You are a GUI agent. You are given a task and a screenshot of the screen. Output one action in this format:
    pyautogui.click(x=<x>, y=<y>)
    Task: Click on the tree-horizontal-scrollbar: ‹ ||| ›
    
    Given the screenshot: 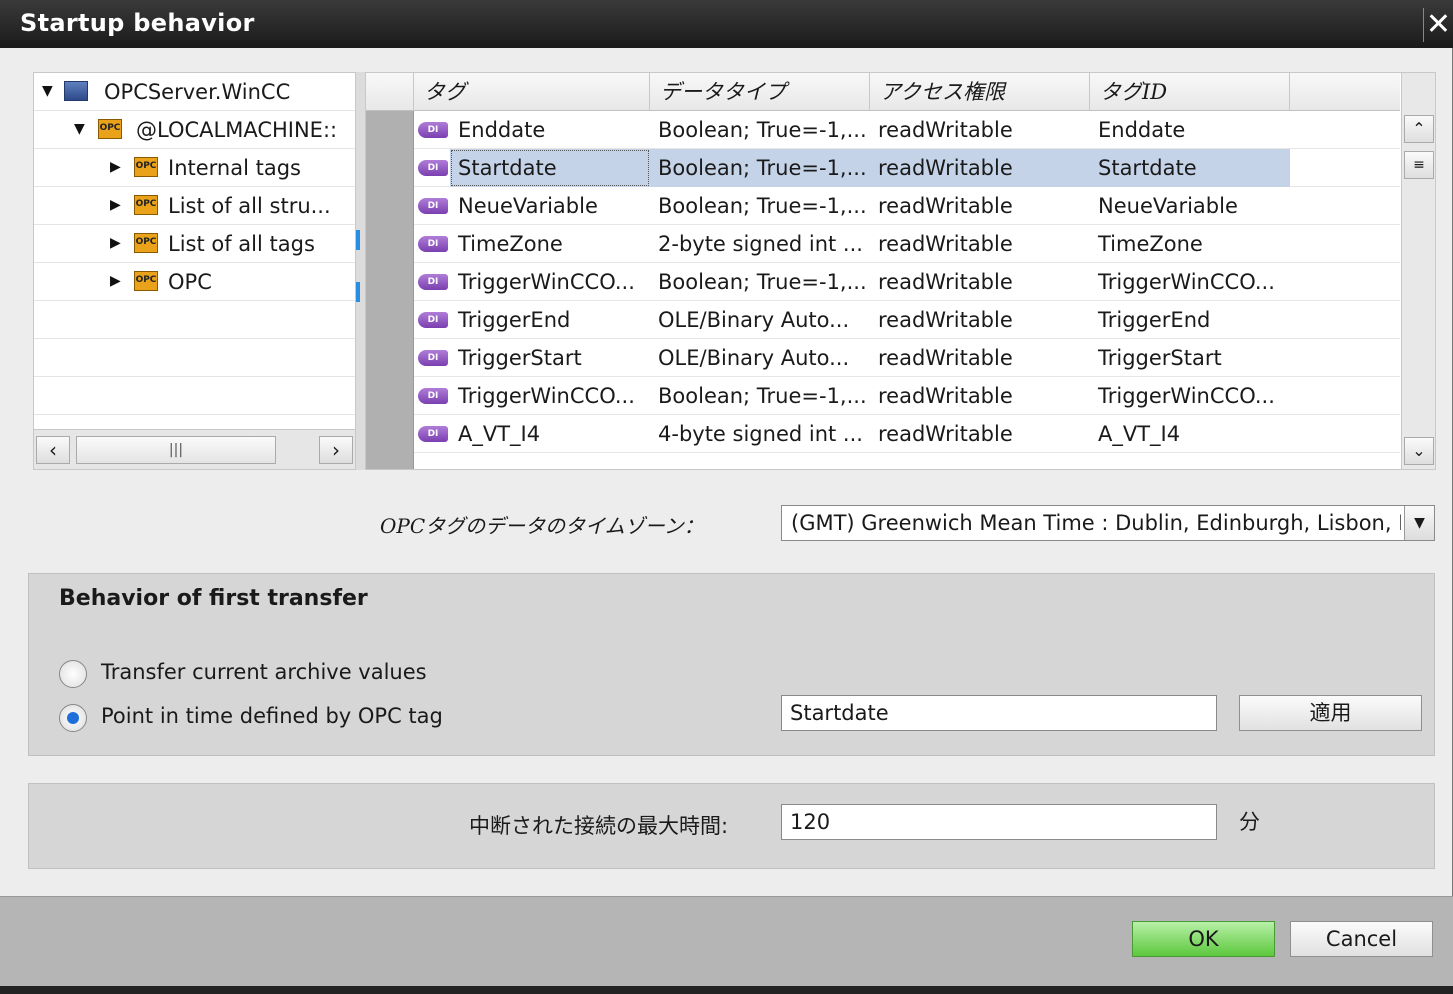 What is the action you would take?
    pyautogui.click(x=194, y=449)
    